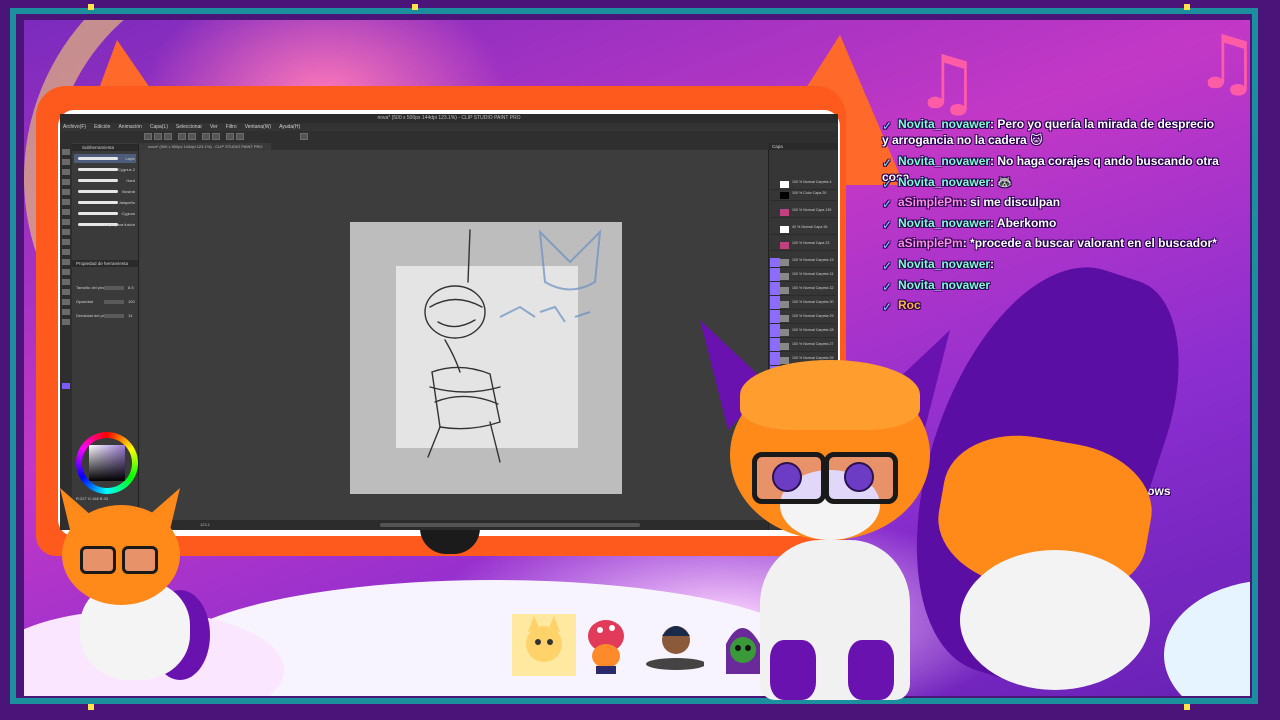 The width and height of the screenshot is (1280, 720). Describe the element at coordinates (119, 224) in the screenshot. I see `brush-label: Lapiz para fusión` at that location.